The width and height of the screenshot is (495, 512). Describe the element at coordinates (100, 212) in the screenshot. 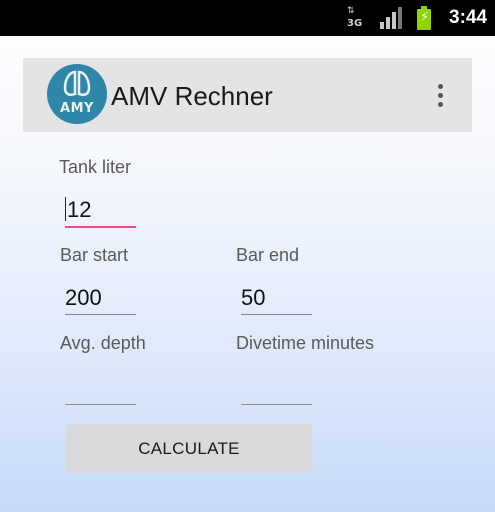

I see `tank-liter-input: 12` at that location.